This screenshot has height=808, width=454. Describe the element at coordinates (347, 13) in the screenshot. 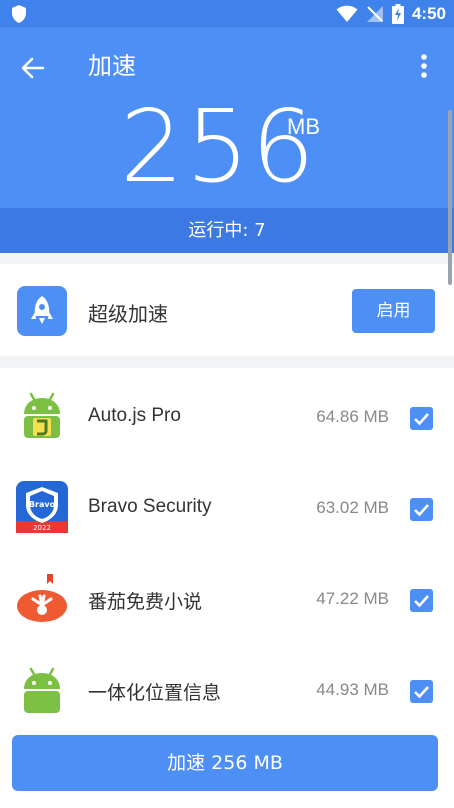

I see `wifi-icon` at that location.